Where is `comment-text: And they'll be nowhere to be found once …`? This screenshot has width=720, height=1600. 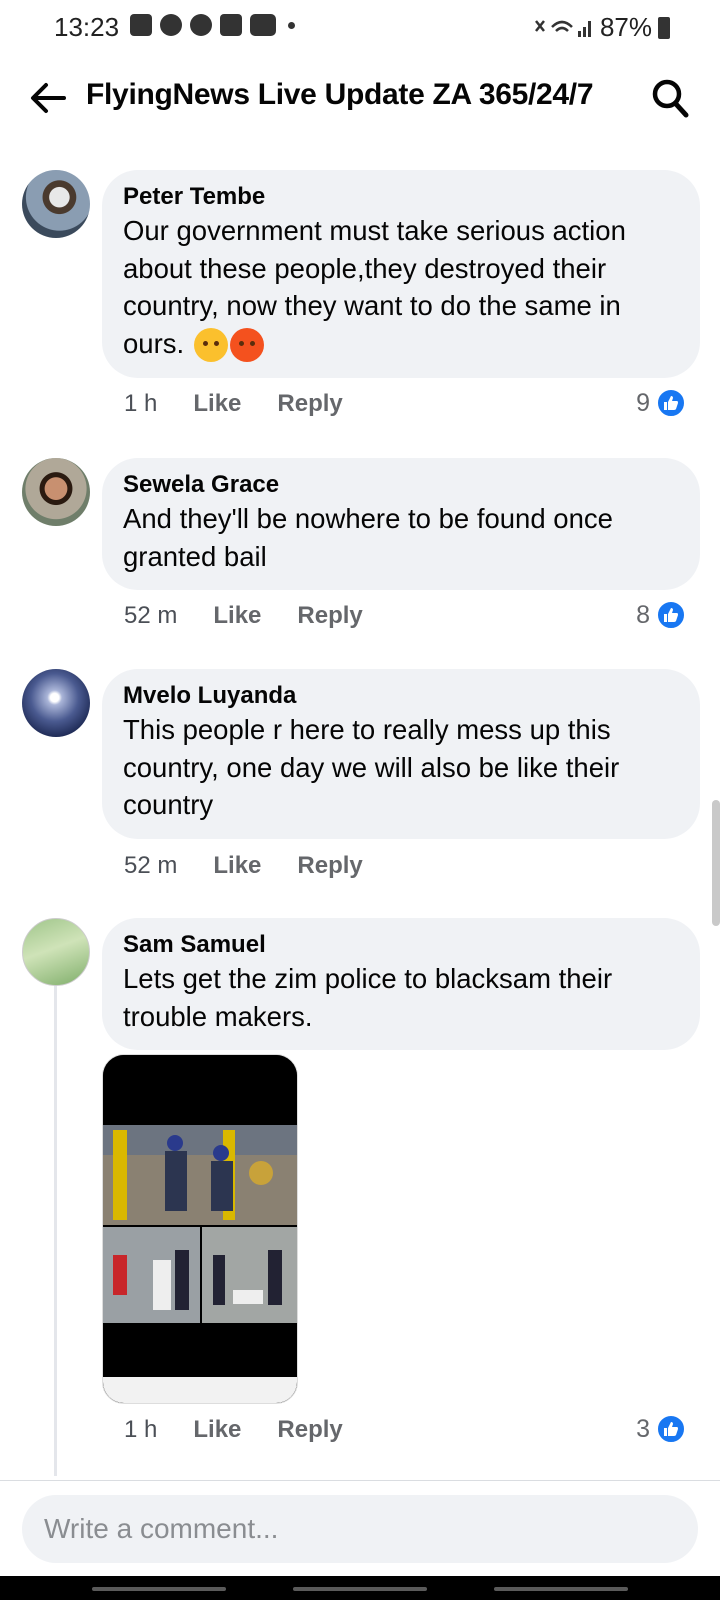
comment-text: And they'll be nowhere to be found once … is located at coordinates (368, 537).